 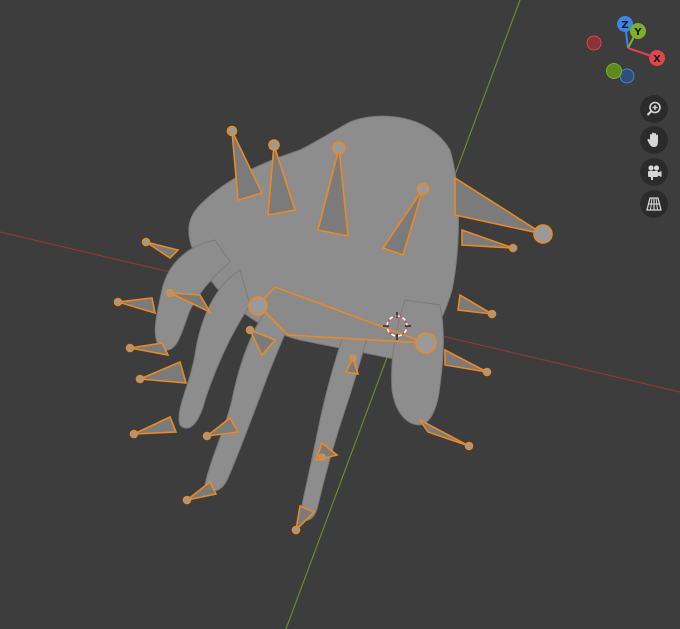 I want to click on camera-view-button, so click(x=654, y=172).